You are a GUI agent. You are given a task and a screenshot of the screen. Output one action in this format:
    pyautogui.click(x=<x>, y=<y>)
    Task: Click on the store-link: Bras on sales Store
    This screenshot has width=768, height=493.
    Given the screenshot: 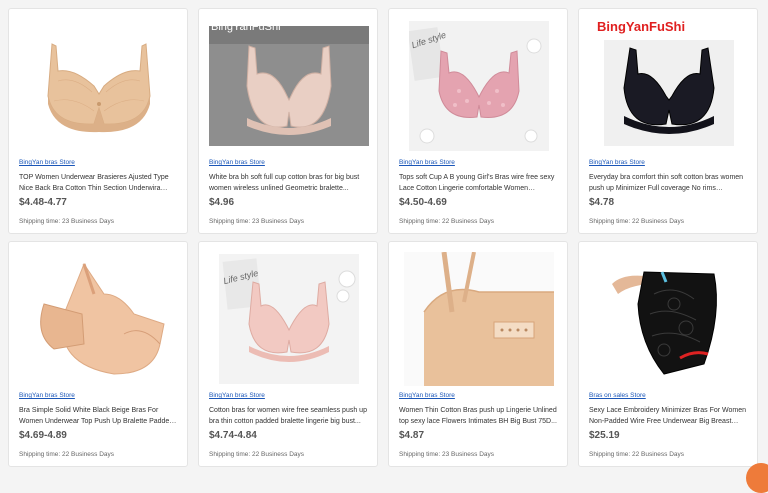 What is the action you would take?
    pyautogui.click(x=617, y=395)
    